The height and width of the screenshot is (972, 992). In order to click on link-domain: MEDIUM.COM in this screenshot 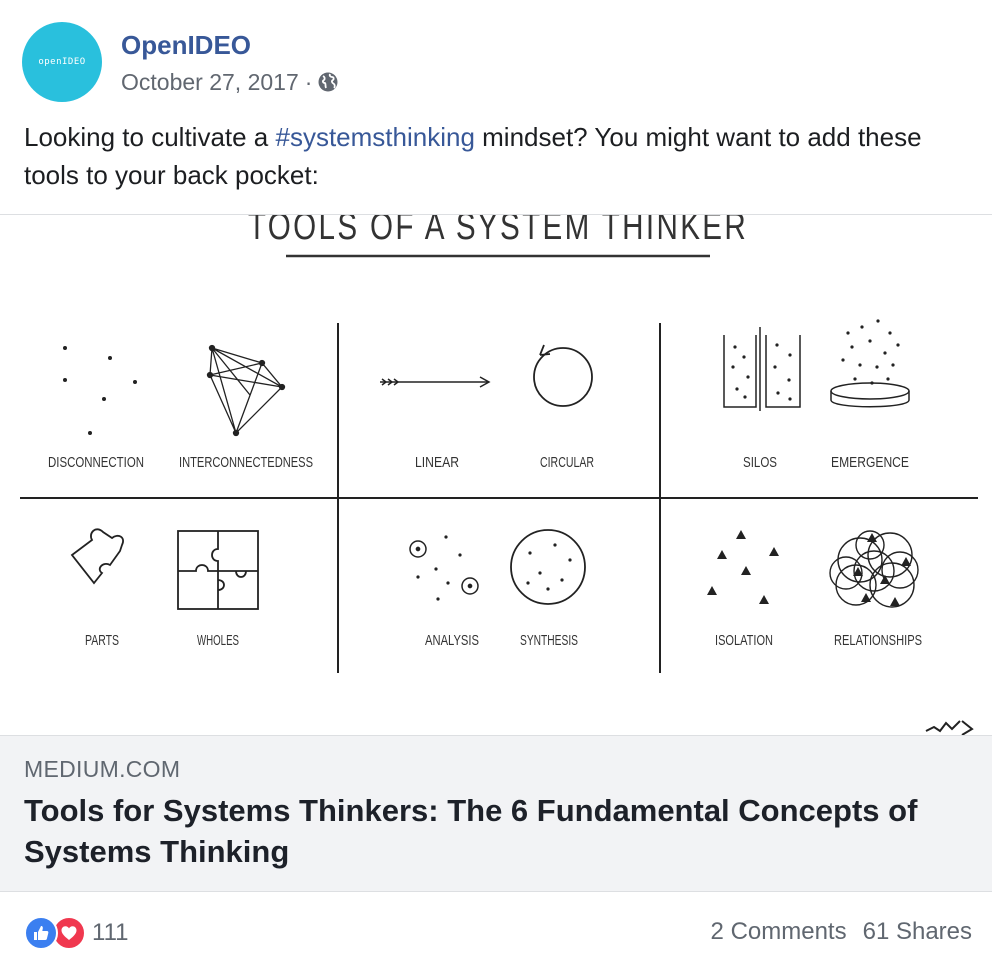, I will do `click(102, 769)`.